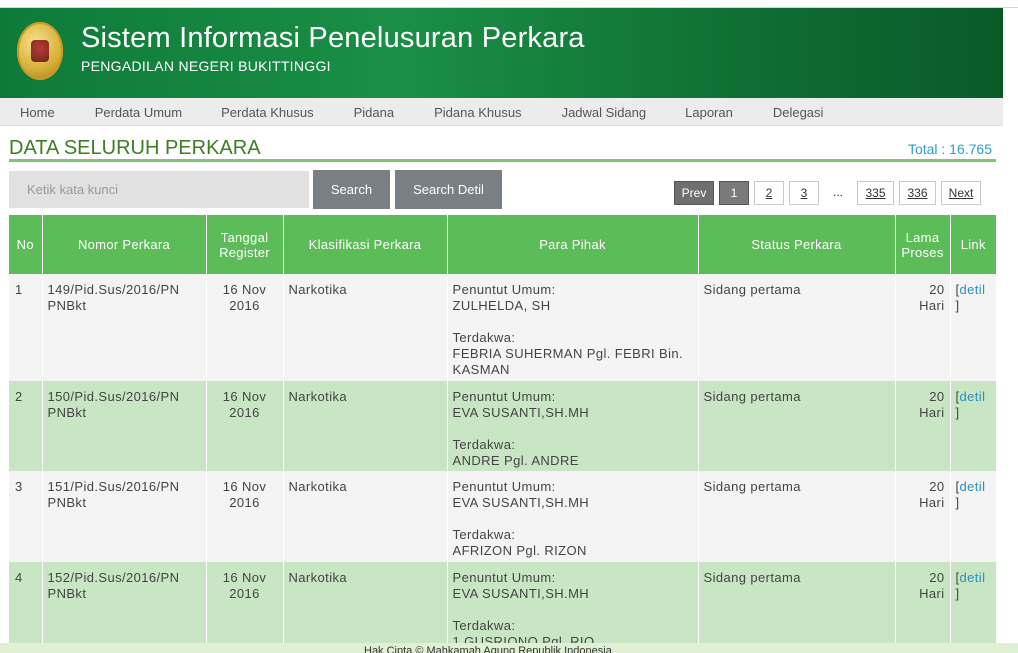 This screenshot has width=1018, height=653. What do you see at coordinates (374, 112) in the screenshot?
I see `nav-item-pidana: Pidana` at bounding box center [374, 112].